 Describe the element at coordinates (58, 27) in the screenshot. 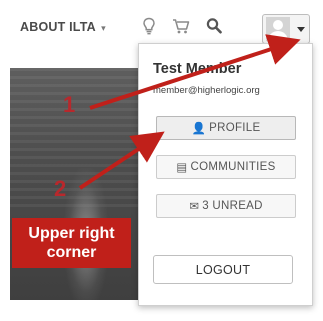

I see `about-ilta-label: ABOUT ILTA` at that location.